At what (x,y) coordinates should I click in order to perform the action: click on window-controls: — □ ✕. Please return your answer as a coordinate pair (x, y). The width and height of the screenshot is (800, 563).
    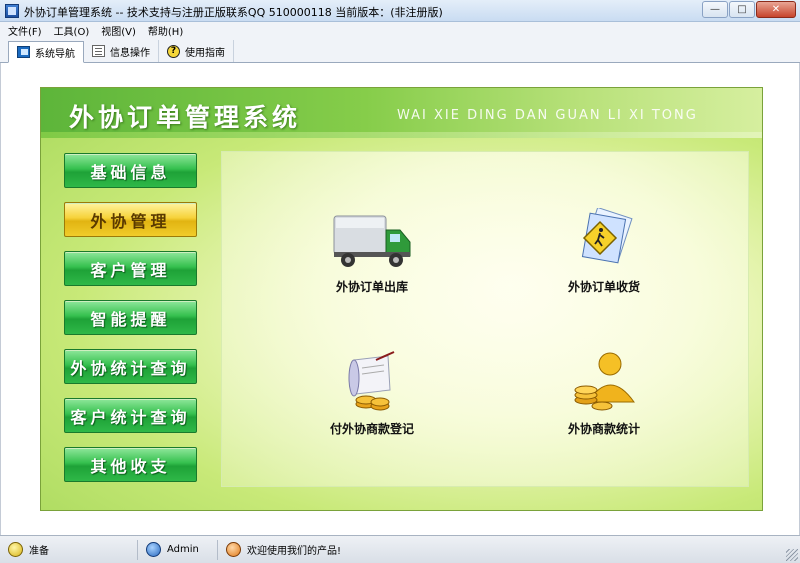
    Looking at the image, I should click on (749, 9).